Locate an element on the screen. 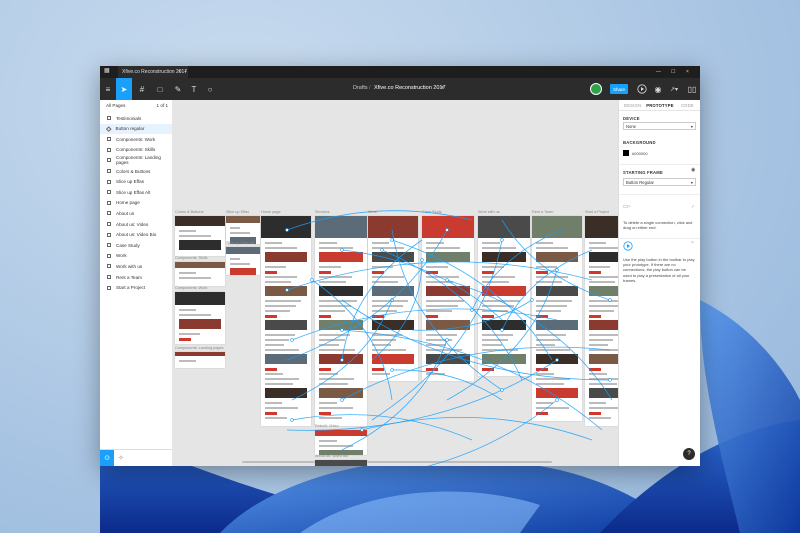  page-item-label: Work is located at coordinates (121, 256).